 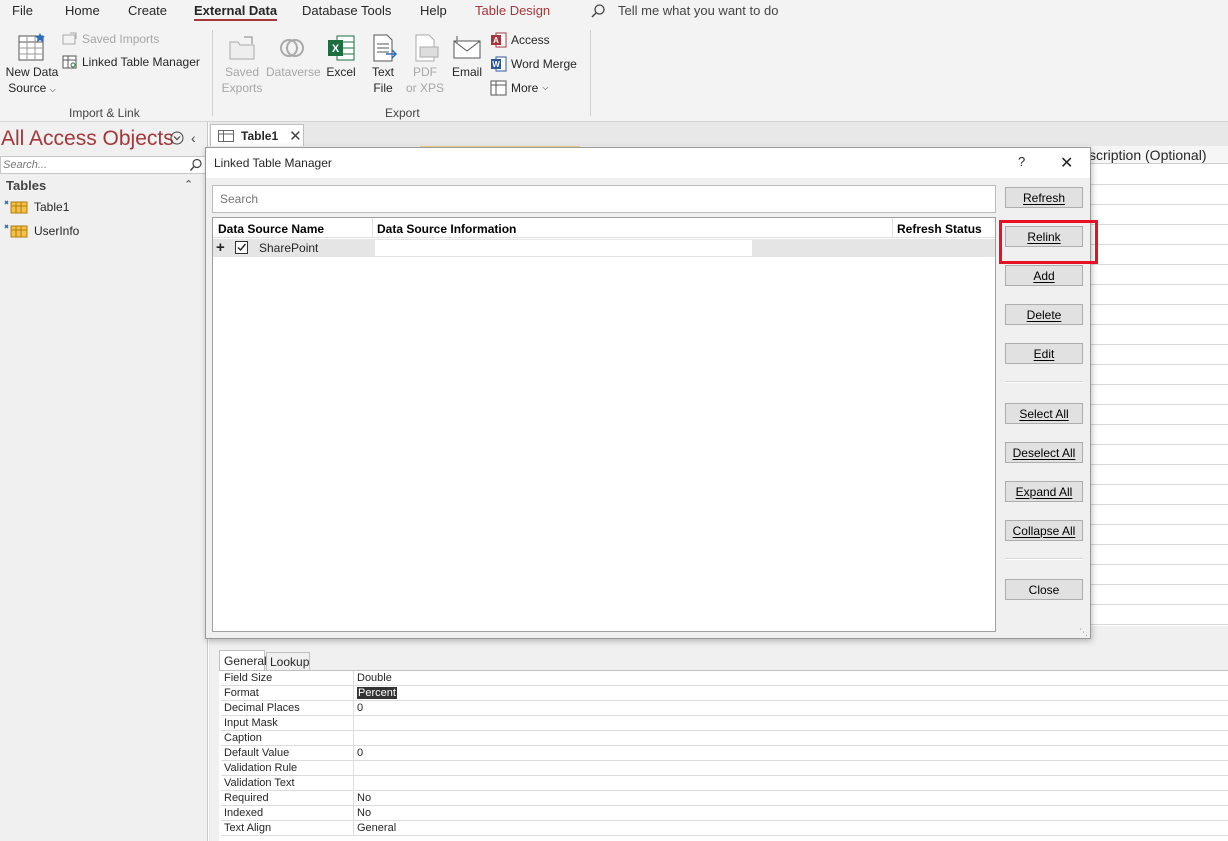 I want to click on delete-button: Delete, so click(x=1044, y=314).